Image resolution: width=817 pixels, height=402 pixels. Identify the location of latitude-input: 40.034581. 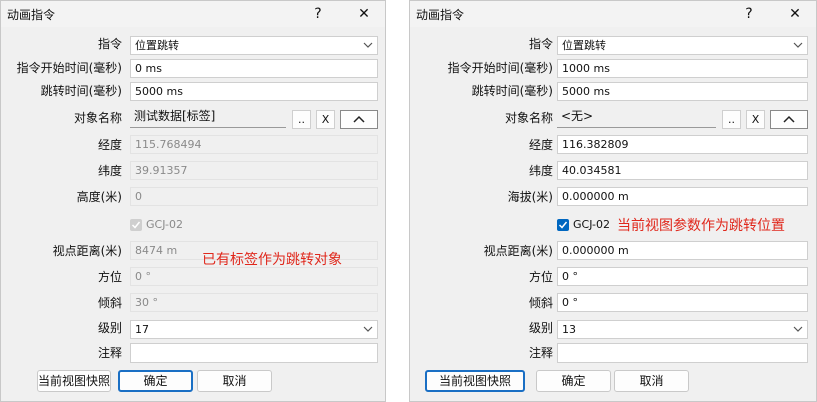
(682, 170).